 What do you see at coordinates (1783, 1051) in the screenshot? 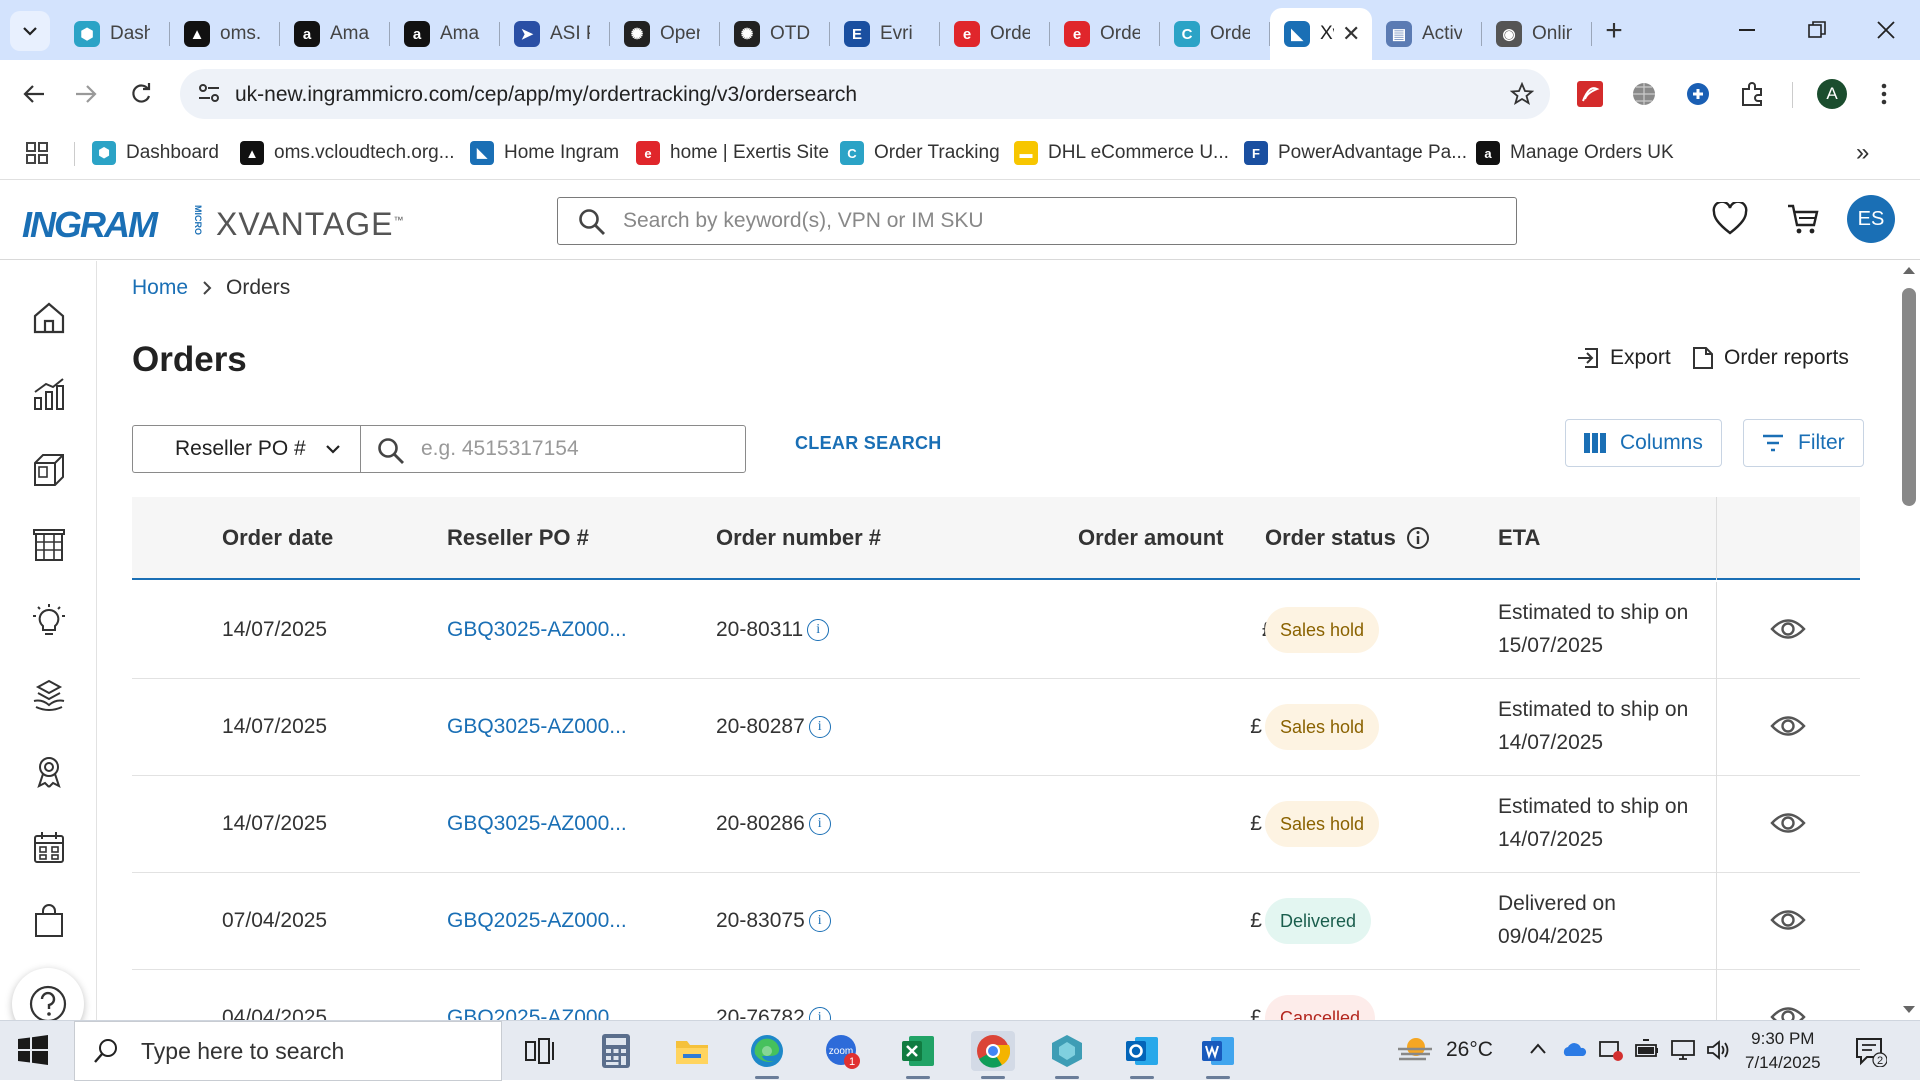
I see `system-clock: 9:30 PM 7/14/2025` at bounding box center [1783, 1051].